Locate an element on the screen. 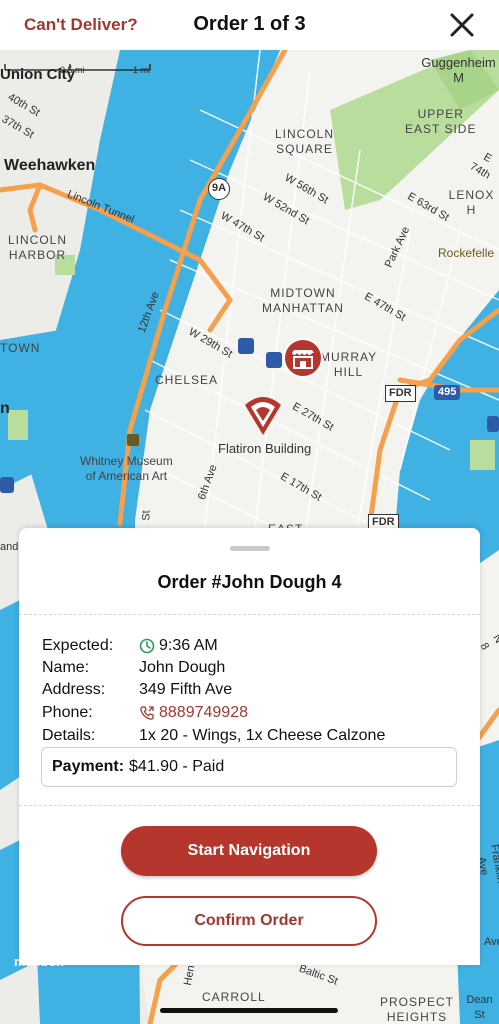  map-label-town: TOWN is located at coordinates (20, 348).